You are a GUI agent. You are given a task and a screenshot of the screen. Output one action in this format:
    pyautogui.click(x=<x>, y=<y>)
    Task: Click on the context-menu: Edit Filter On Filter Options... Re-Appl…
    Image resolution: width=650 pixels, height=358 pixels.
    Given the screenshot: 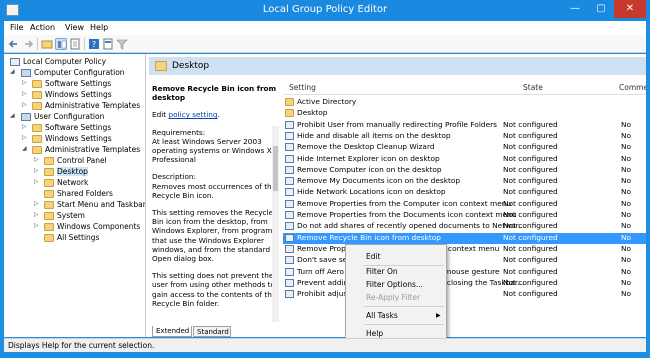 What is the action you would take?
    pyautogui.click(x=396, y=293)
    